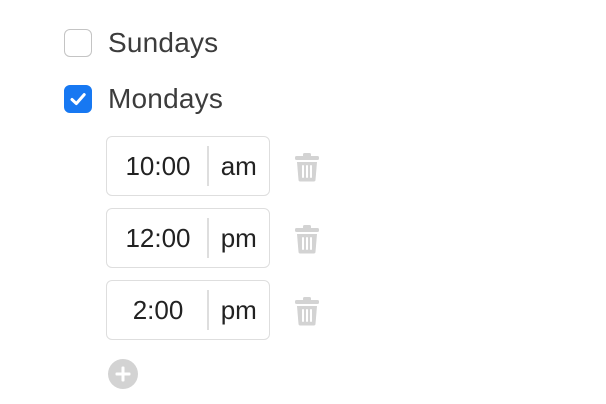  I want to click on time-input: 12:00 pm, so click(188, 238).